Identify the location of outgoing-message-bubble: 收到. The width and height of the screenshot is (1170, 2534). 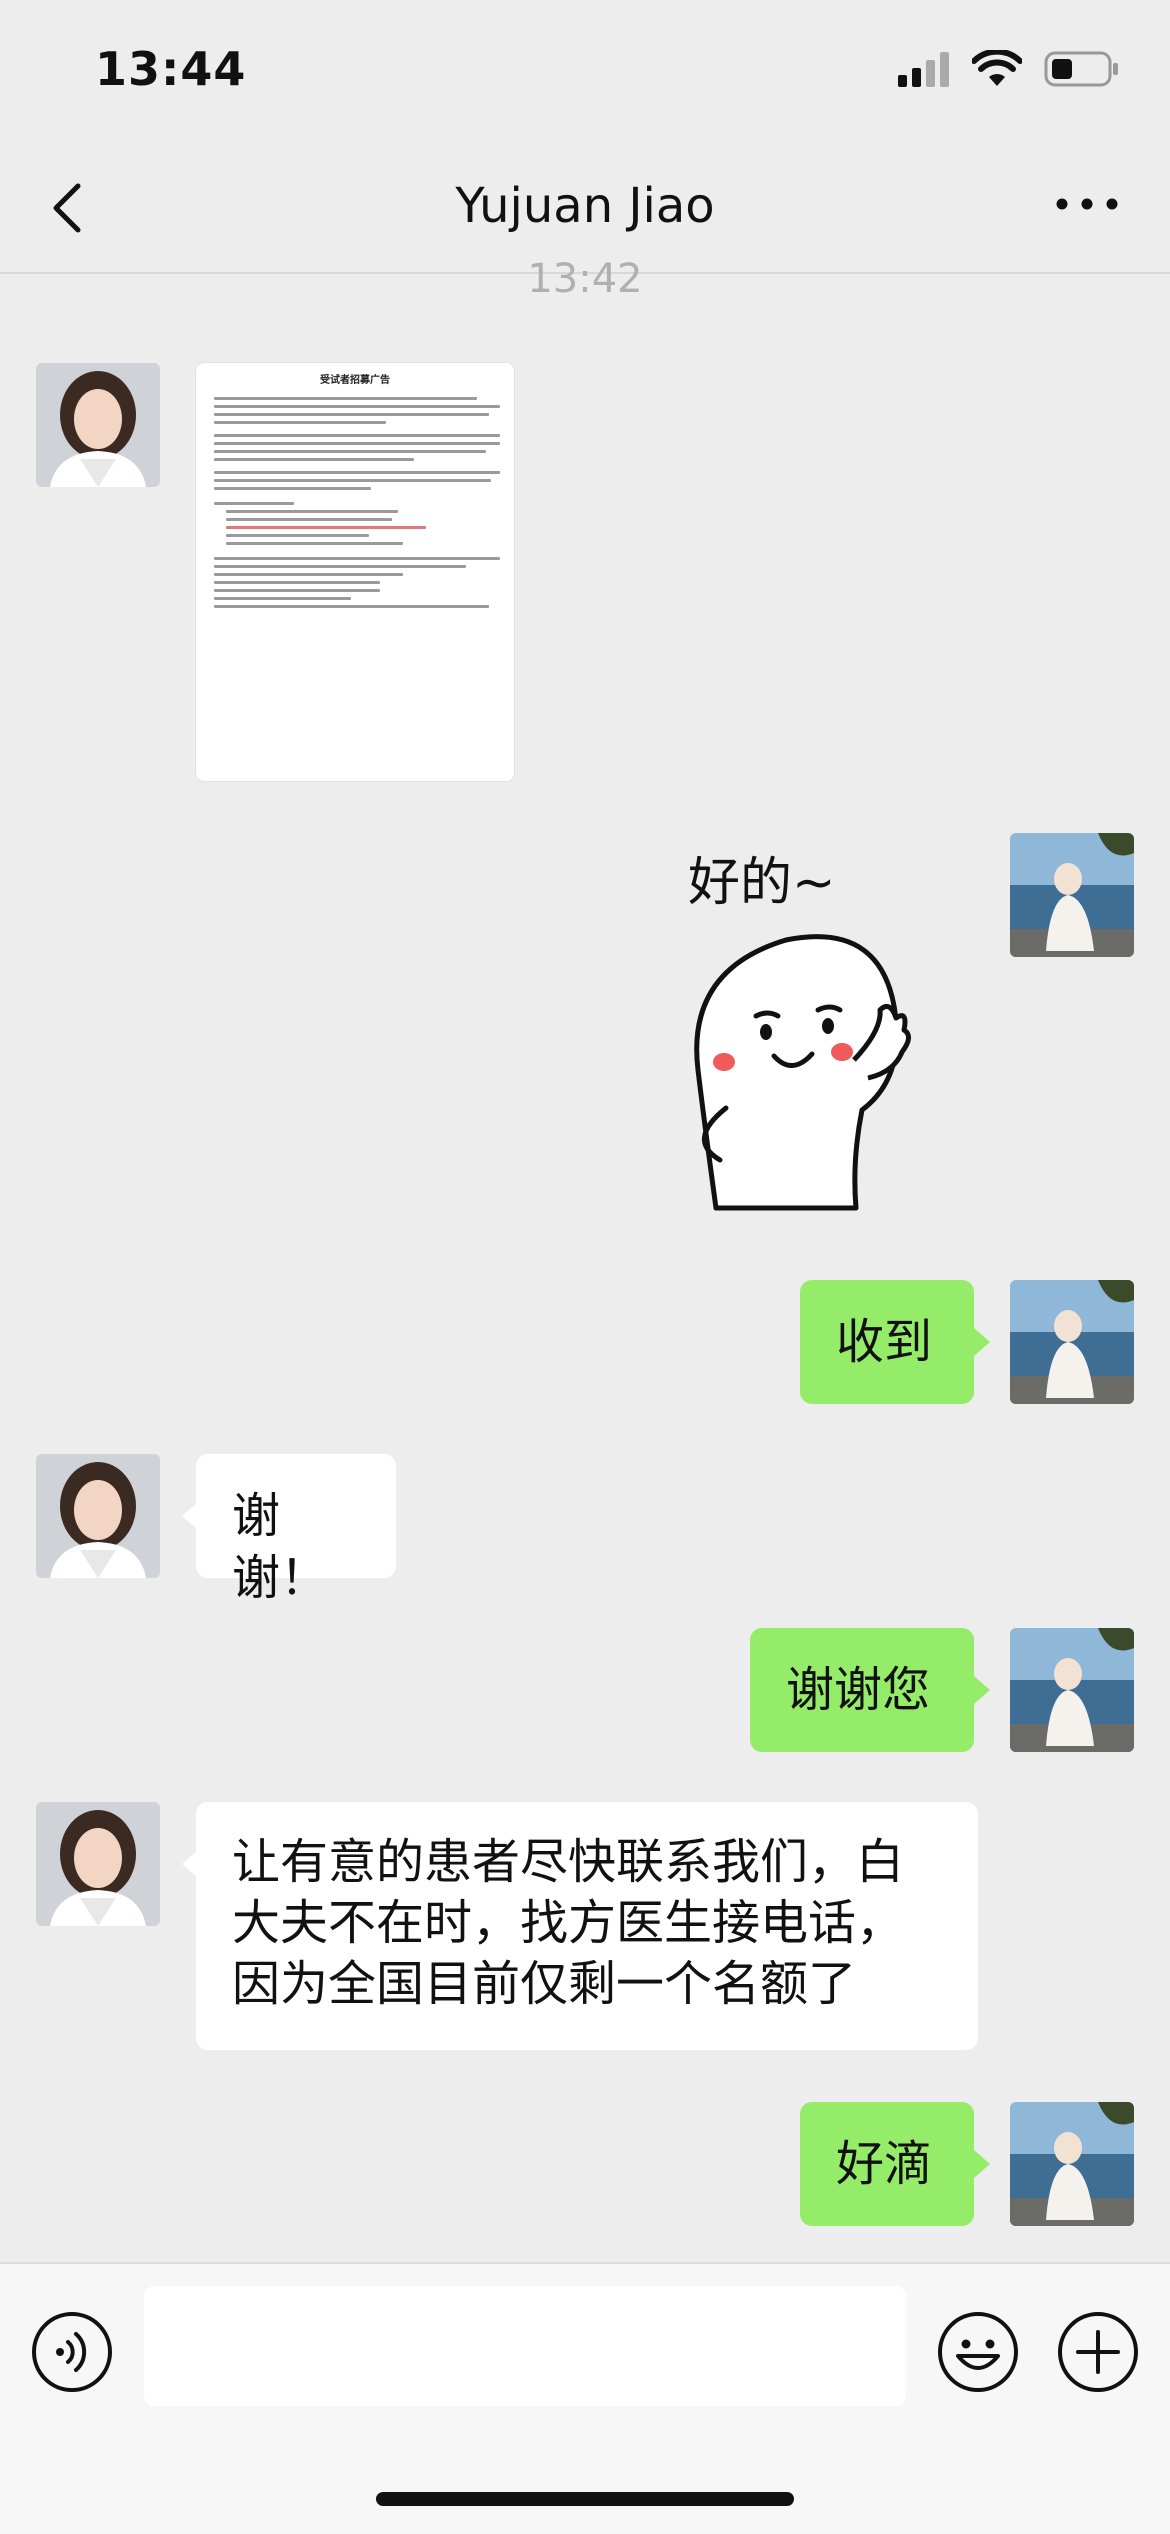
(895, 1342).